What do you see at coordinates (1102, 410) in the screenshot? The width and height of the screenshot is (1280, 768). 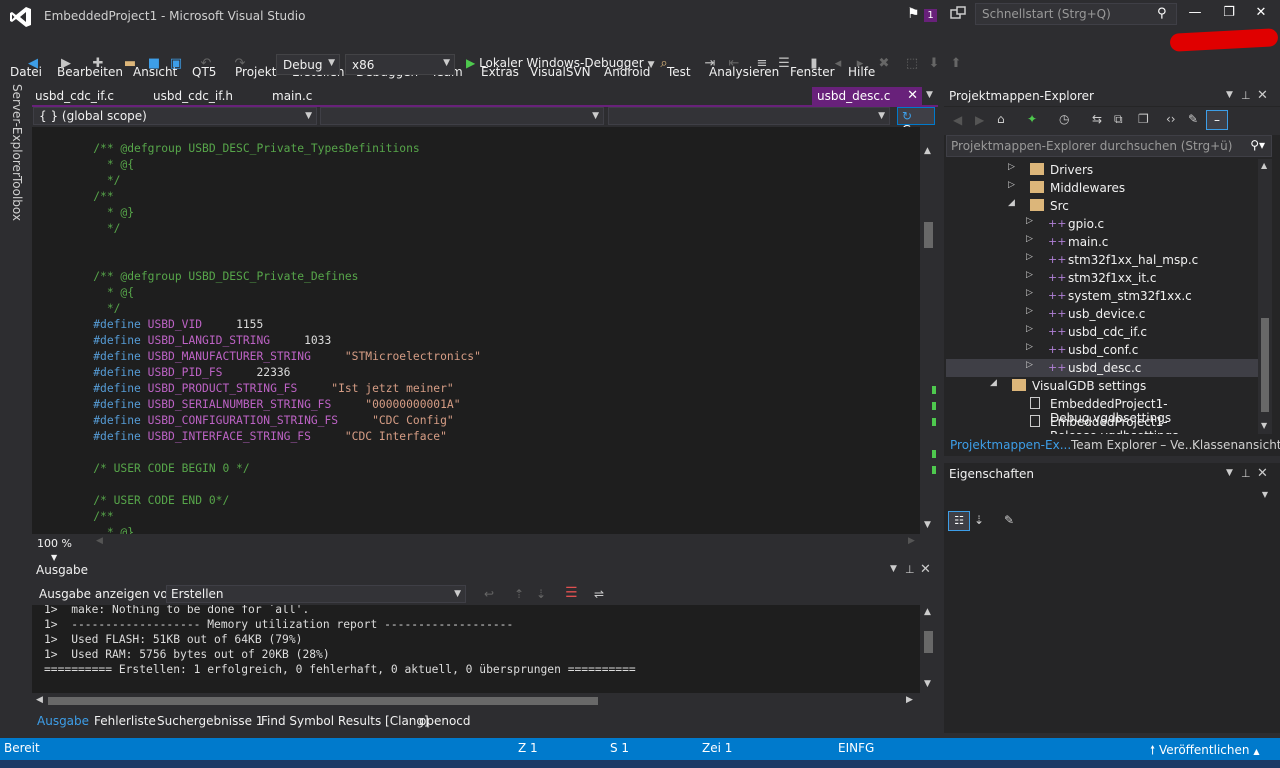 I see `tree-item: EmbeddedProject1-Debug.vgdbsettings` at bounding box center [1102, 410].